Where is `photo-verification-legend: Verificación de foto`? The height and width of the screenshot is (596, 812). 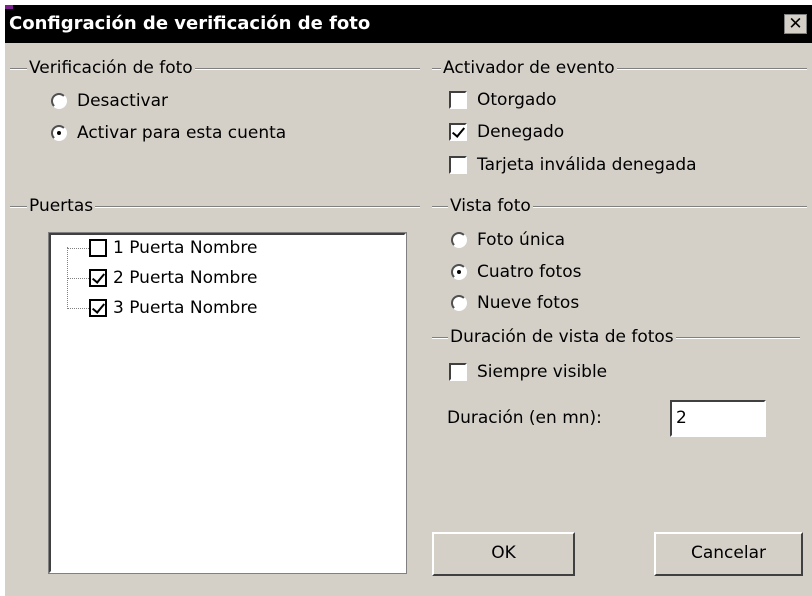
photo-verification-legend: Verificación de foto is located at coordinates (111, 68).